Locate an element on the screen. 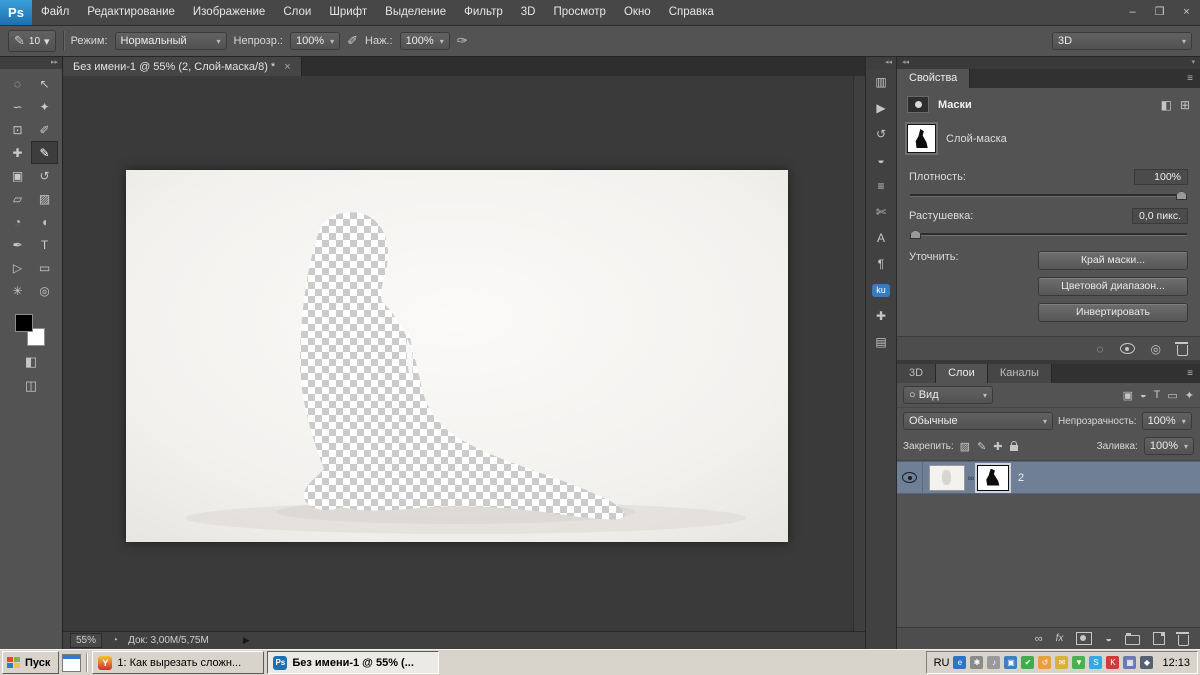 Image resolution: width=1200 pixels, height=675 pixels. invert-button: Инвертировать is located at coordinates (1113, 312).